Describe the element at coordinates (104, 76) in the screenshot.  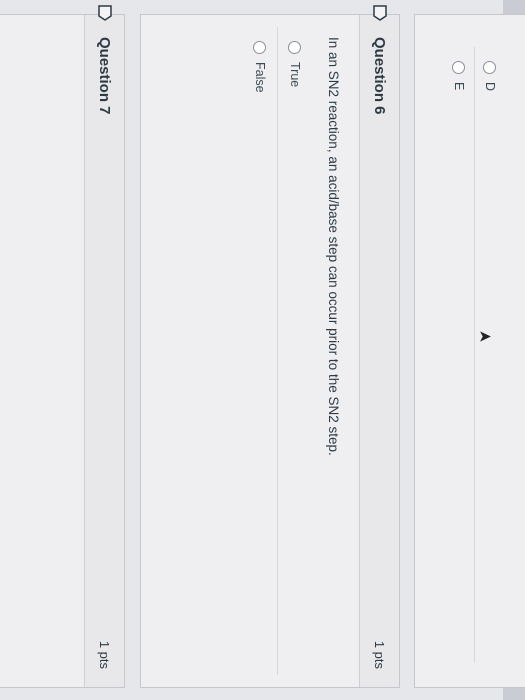
I see `question-title: Question 7` at that location.